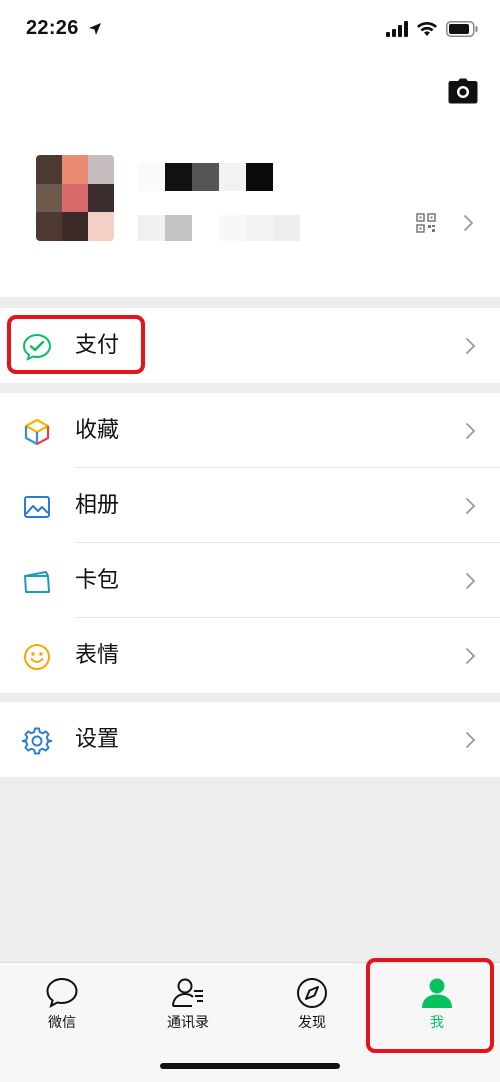  What do you see at coordinates (97, 505) in the screenshot?
I see `menu-label-album: 相册` at bounding box center [97, 505].